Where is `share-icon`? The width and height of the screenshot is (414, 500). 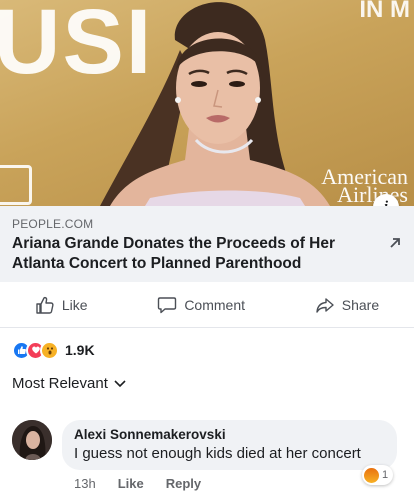
share-icon is located at coordinates (325, 305).